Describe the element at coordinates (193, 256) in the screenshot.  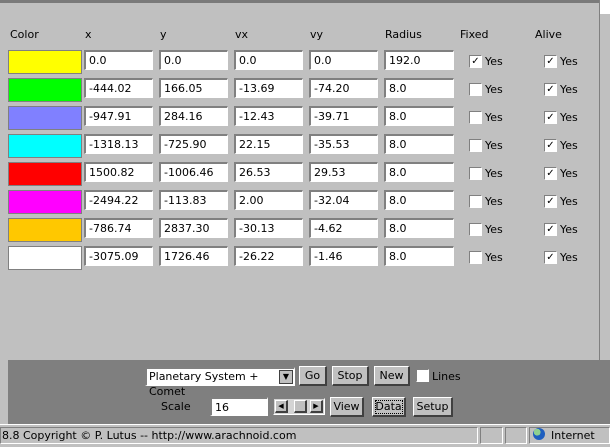
I see `y-input: 1726.46` at that location.